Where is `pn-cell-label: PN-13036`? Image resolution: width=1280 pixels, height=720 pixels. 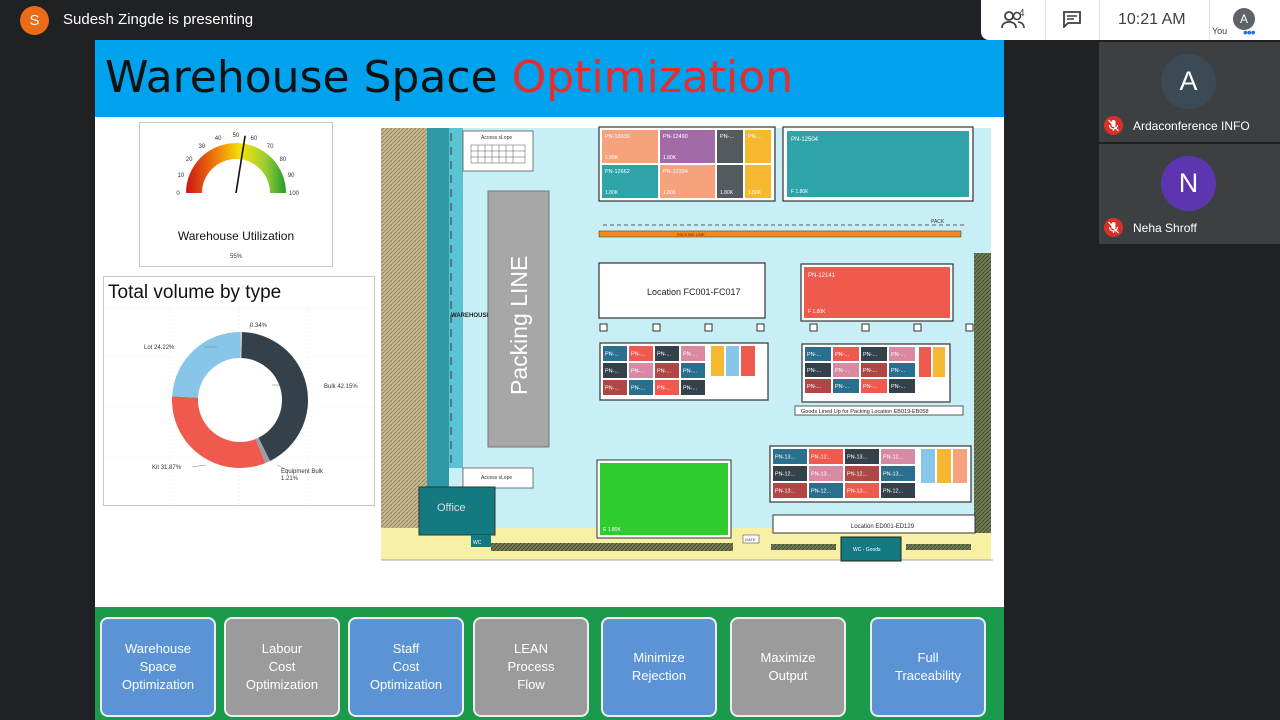
pn-cell-label: PN-13036 is located at coordinates (617, 137).